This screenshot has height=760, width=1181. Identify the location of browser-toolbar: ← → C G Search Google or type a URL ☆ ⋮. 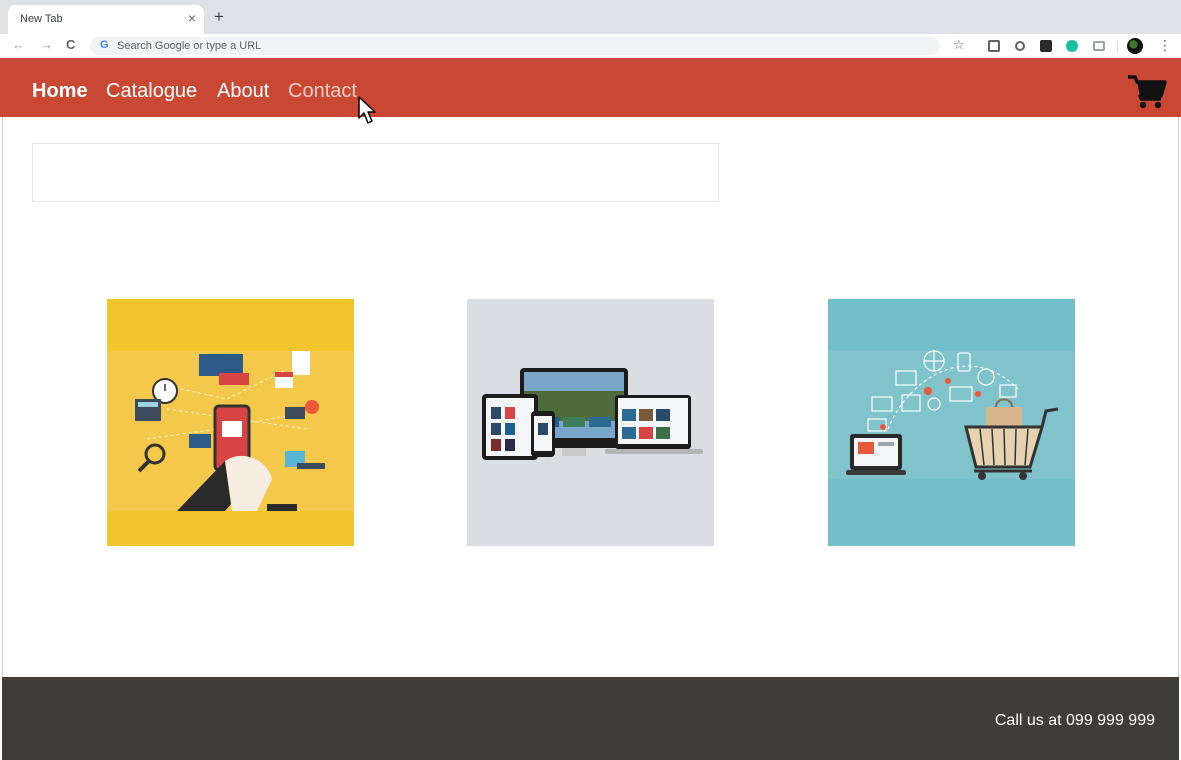
(590, 46).